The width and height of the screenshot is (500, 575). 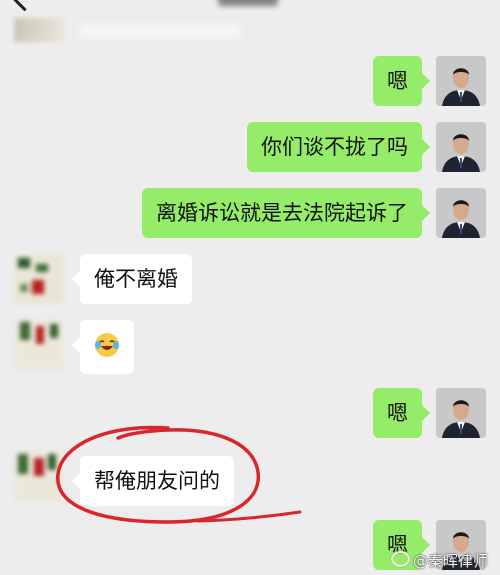 What do you see at coordinates (450, 561) in the screenshot?
I see `watermark-text: @秦晖律师` at bounding box center [450, 561].